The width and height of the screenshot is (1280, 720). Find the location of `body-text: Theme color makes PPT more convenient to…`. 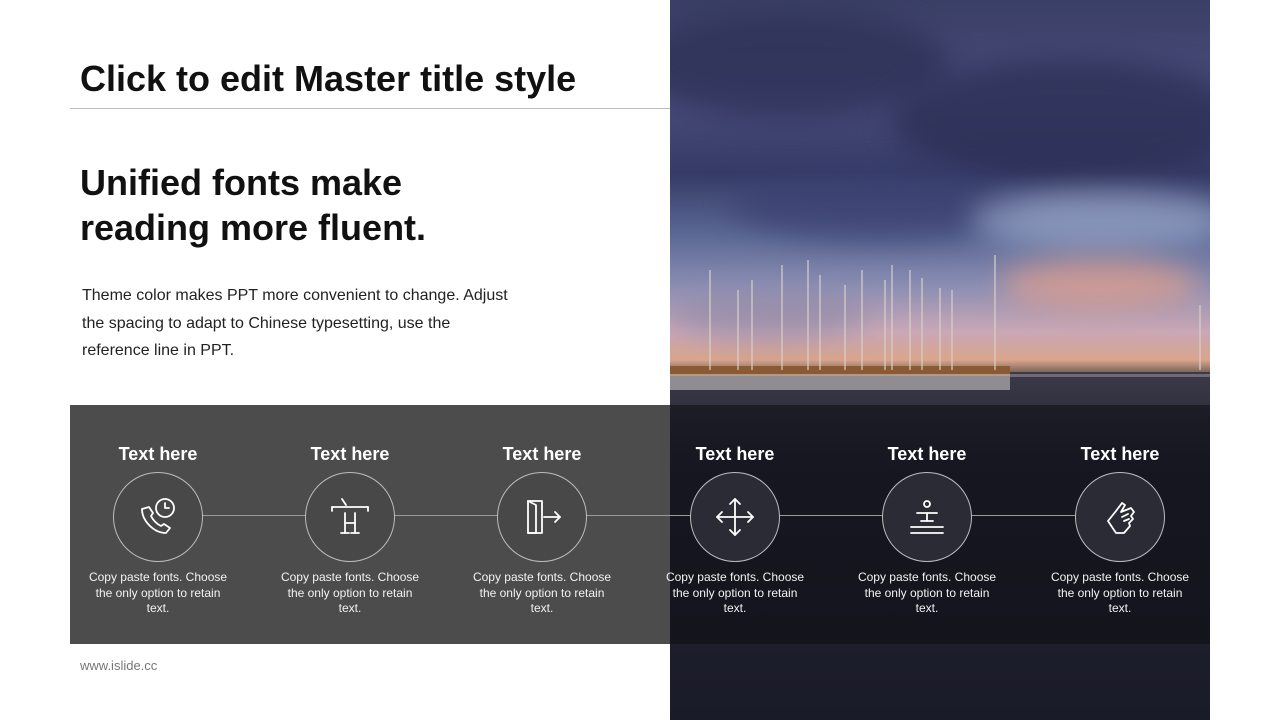

body-text: Theme color makes PPT more convenient to… is located at coordinates (295, 323).